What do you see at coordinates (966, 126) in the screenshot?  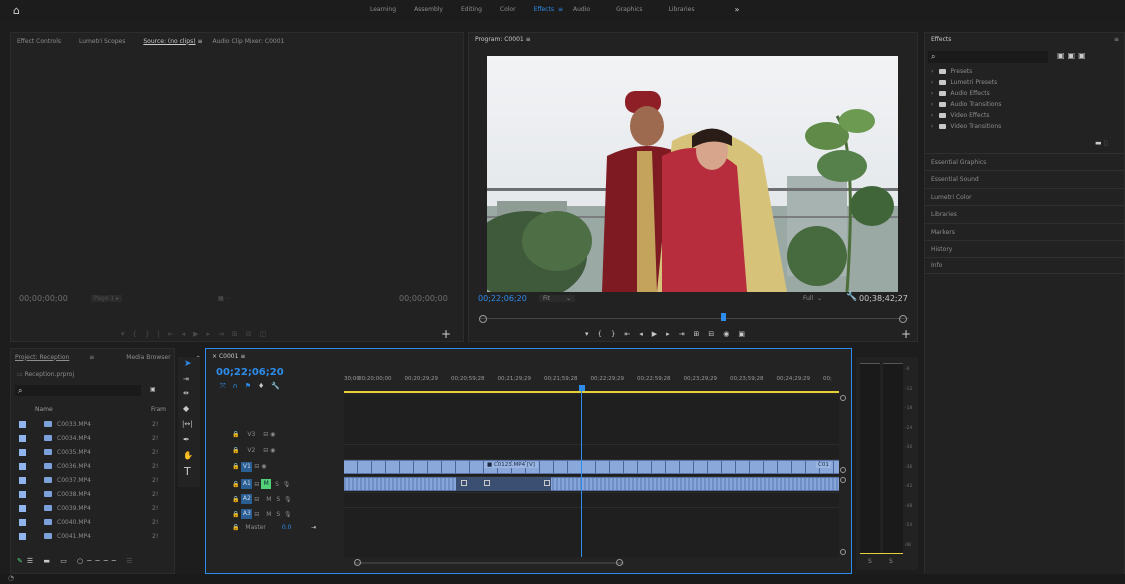 I see `effects-folder-video-transitions: › Video Transitions` at bounding box center [966, 126].